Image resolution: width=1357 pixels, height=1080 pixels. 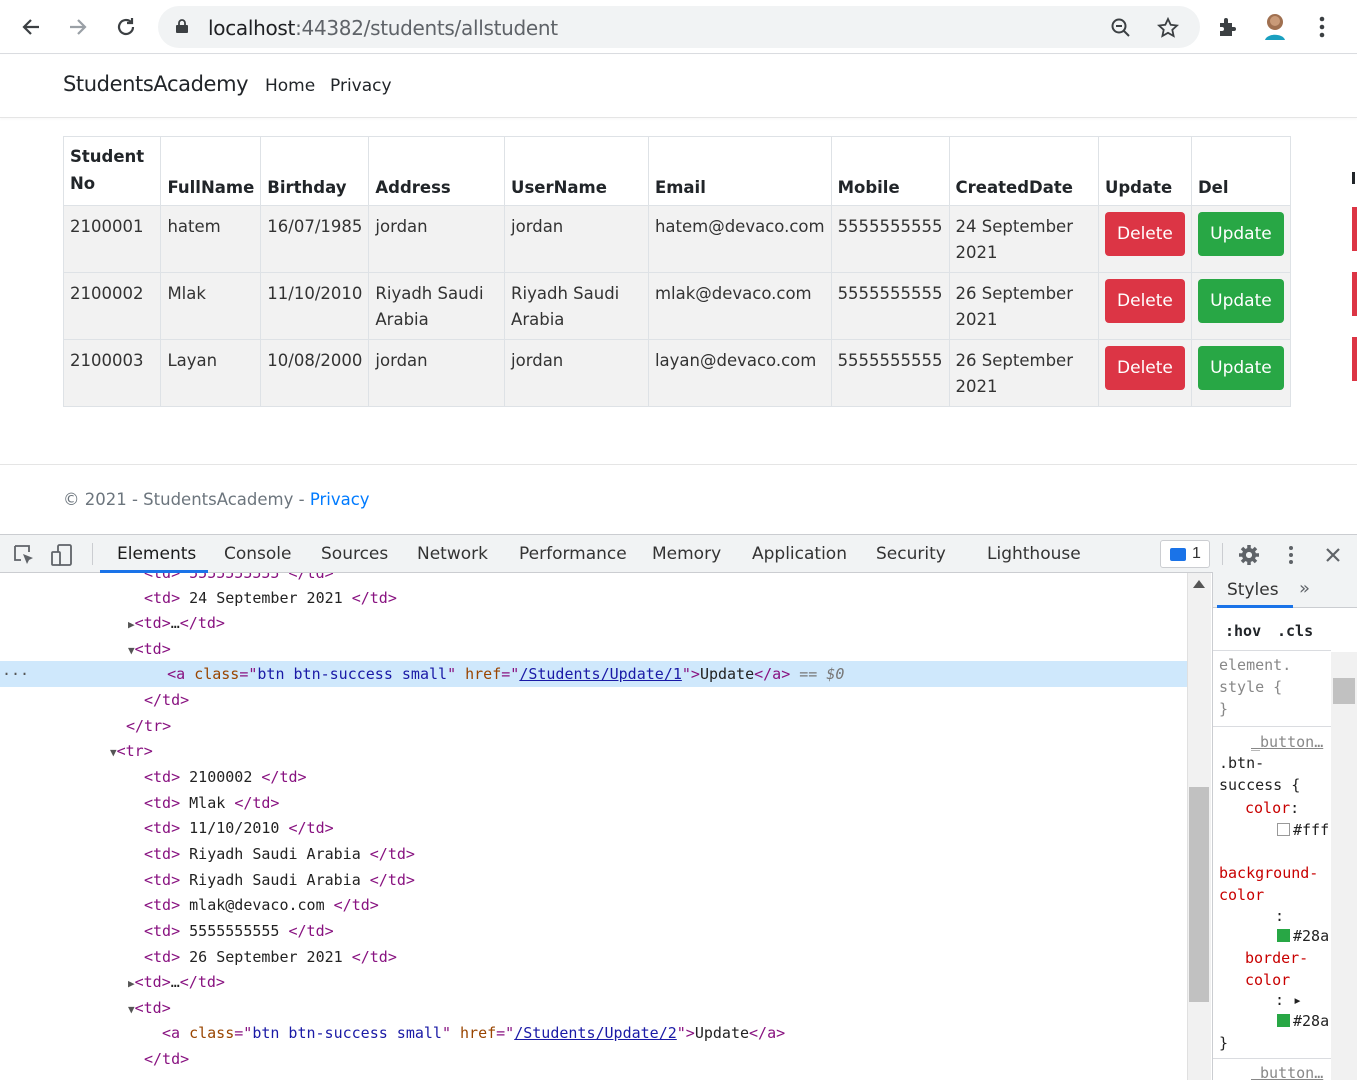 What do you see at coordinates (1344, 691) in the screenshot?
I see `styles-scrollbar-thumb` at bounding box center [1344, 691].